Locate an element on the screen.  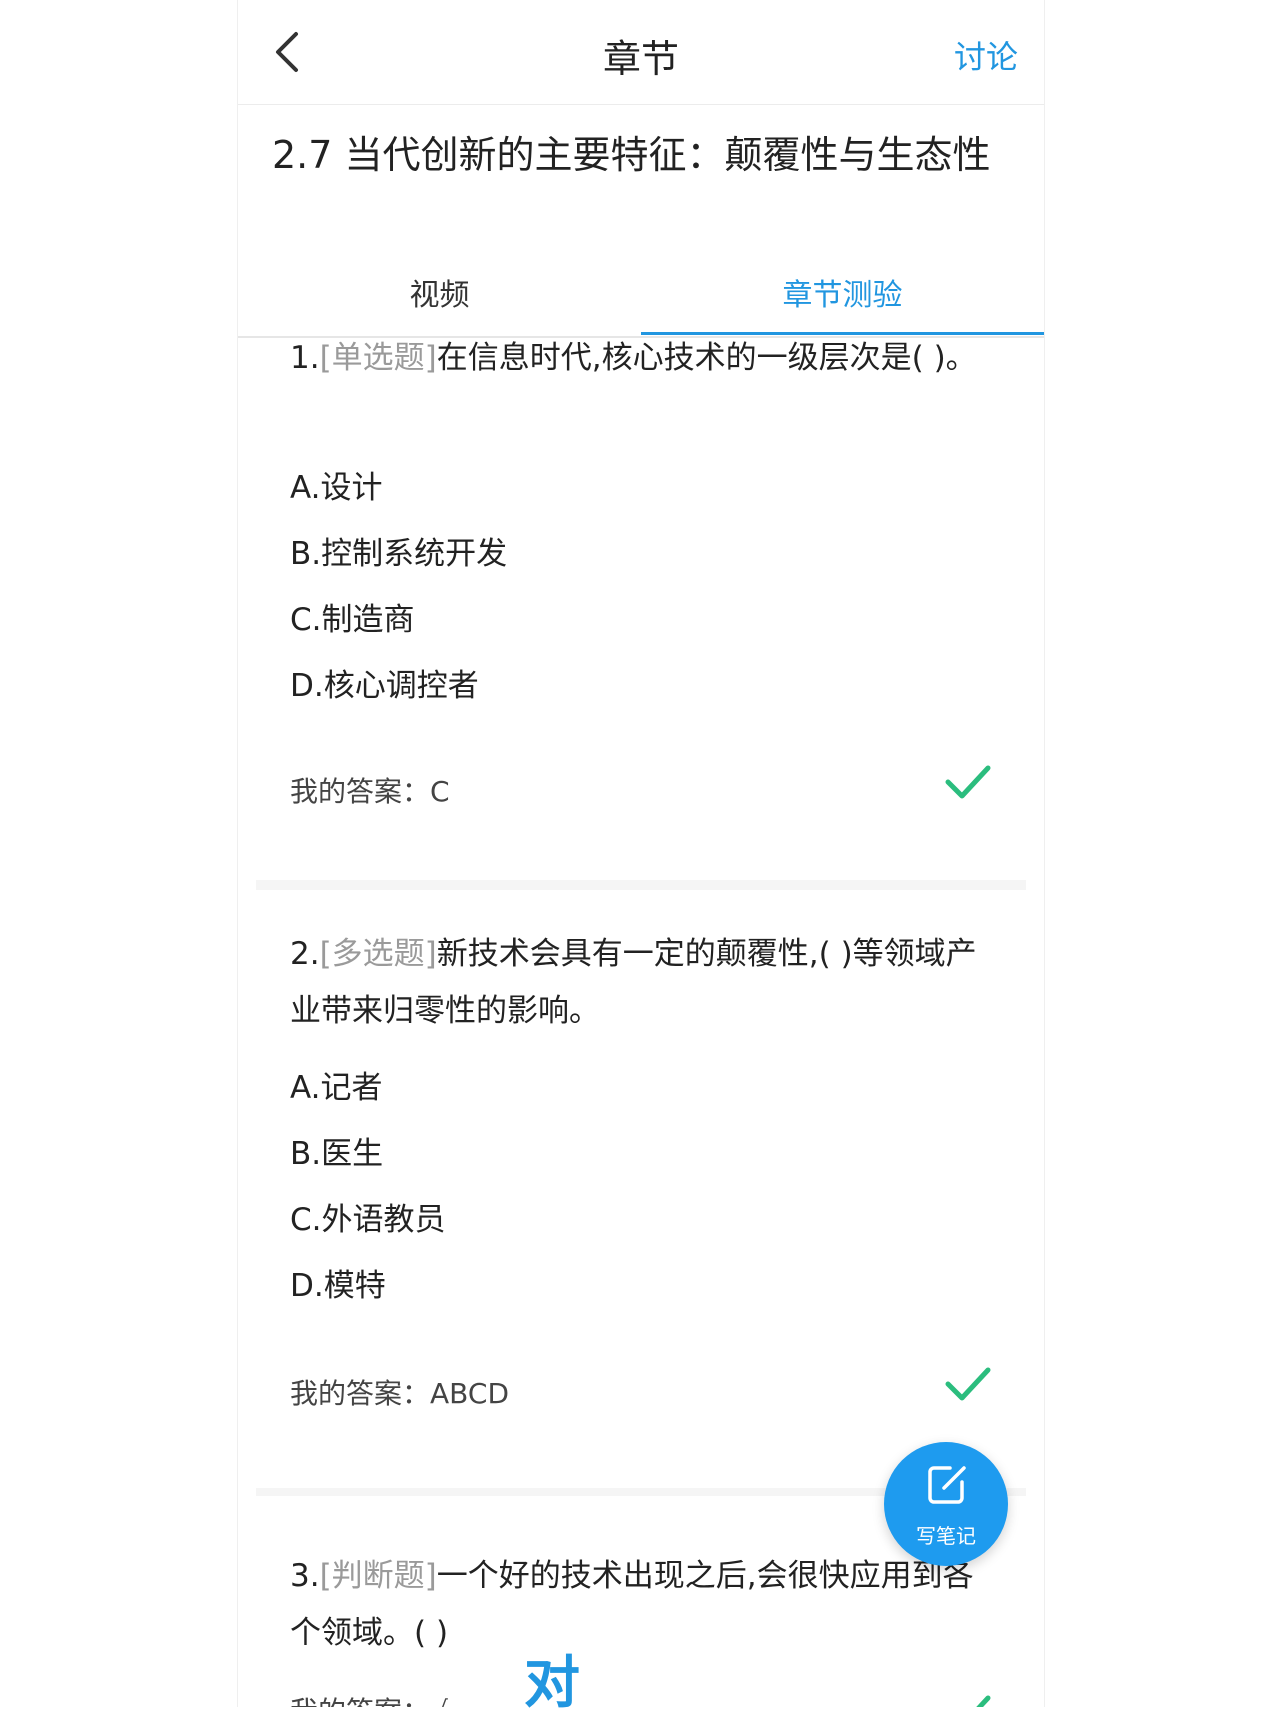
my-answer: 我的答案：ABCD is located at coordinates (399, 1392).